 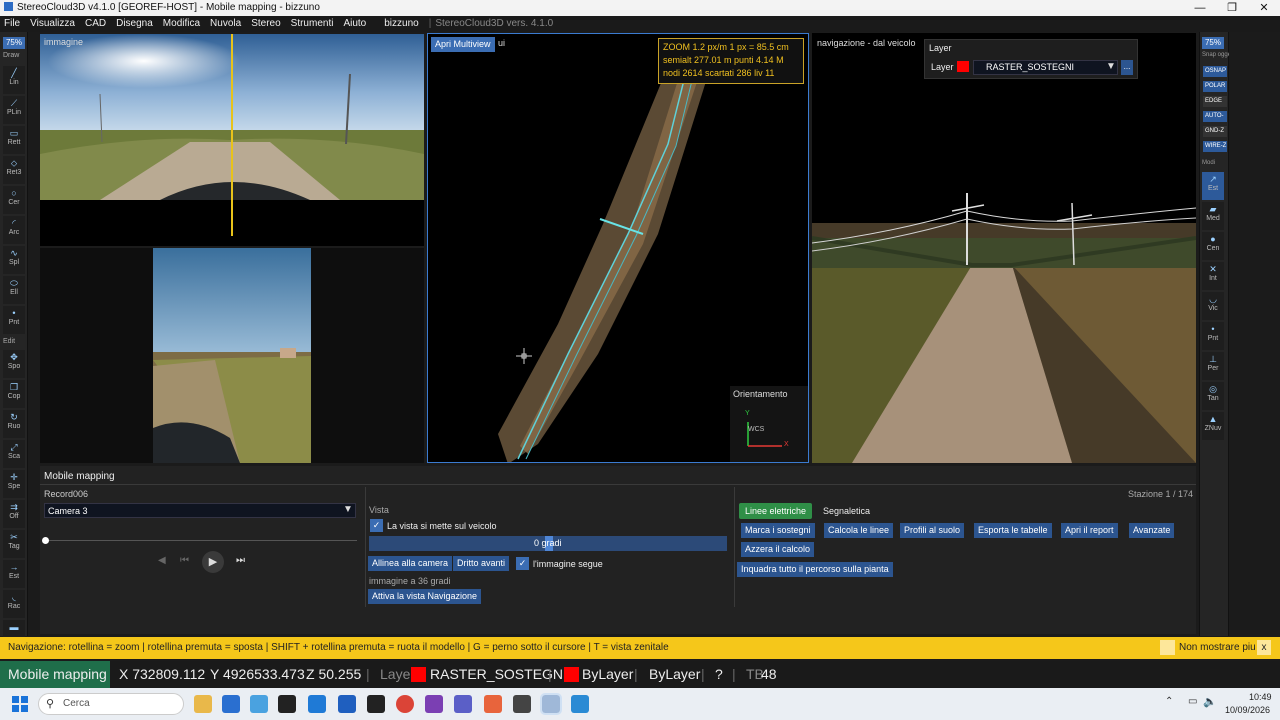 I want to click on mode-znuv-button: ▲ ZNuv, so click(x=1213, y=426).